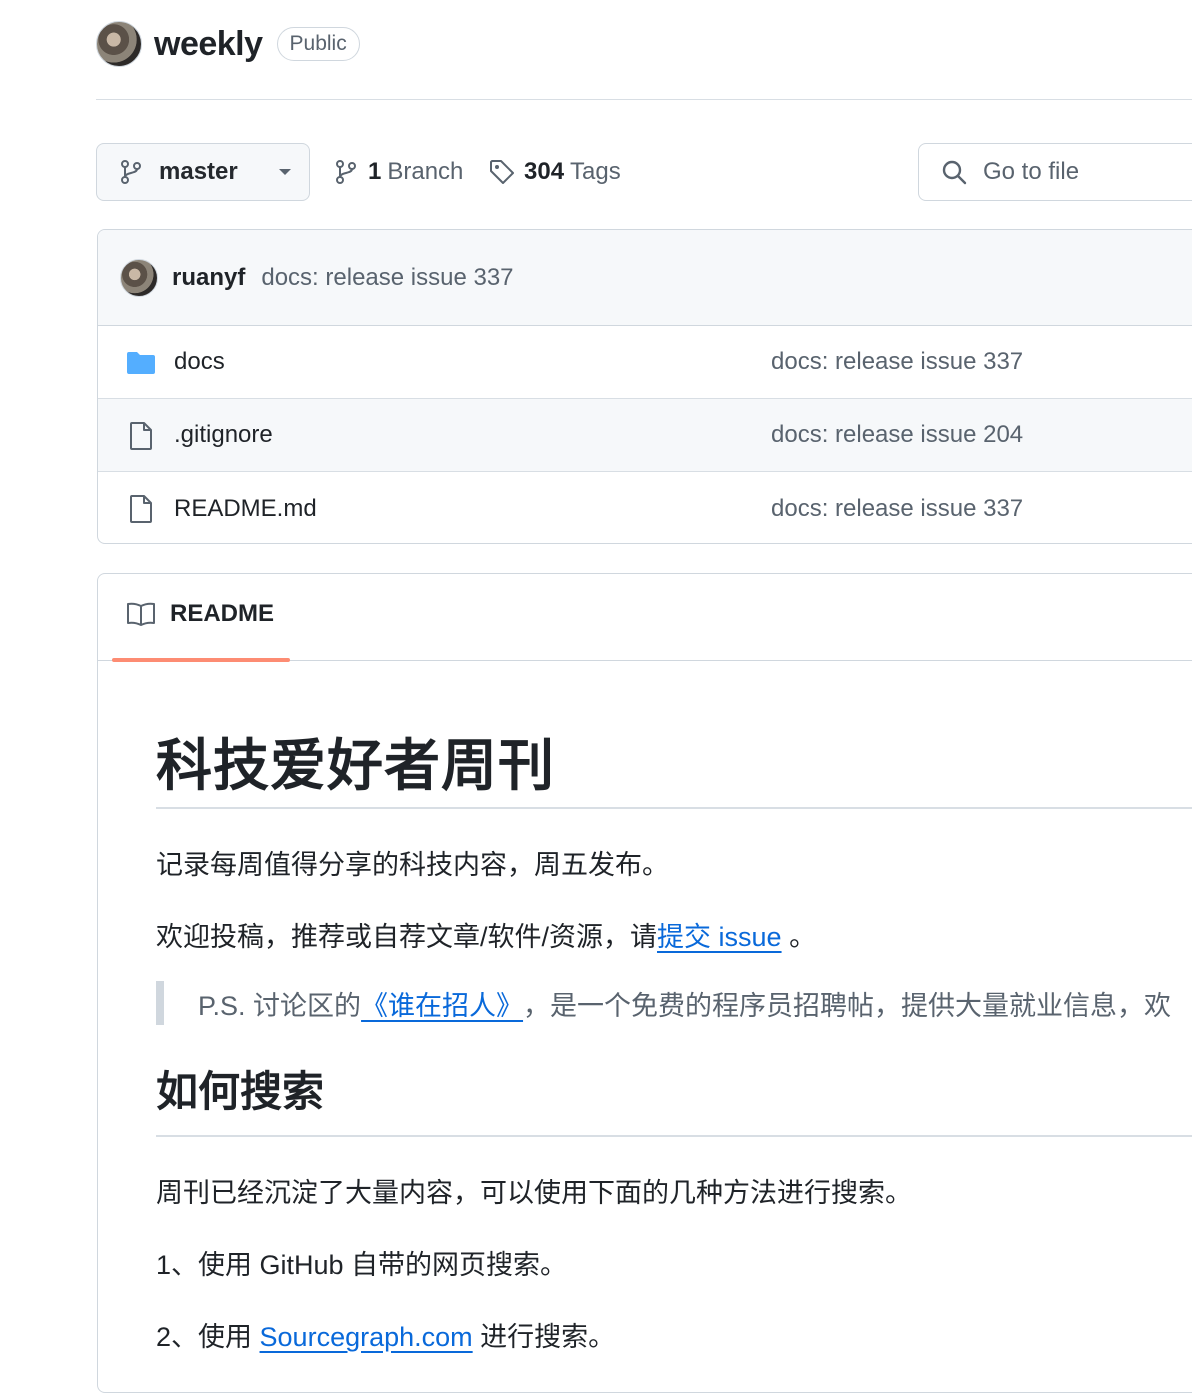  I want to click on commit-message: docs: release issue 337, so click(387, 278).